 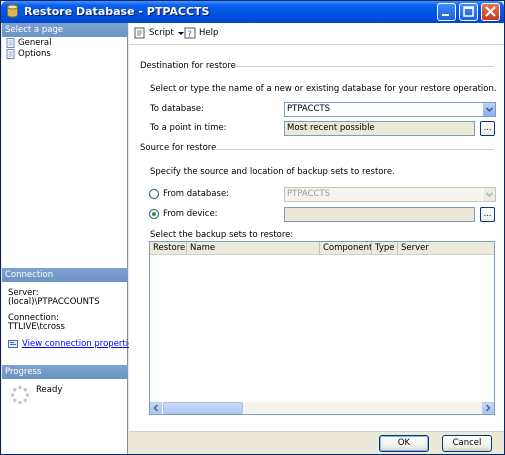 What do you see at coordinates (346, 248) in the screenshot?
I see `column-header-component: Component` at bounding box center [346, 248].